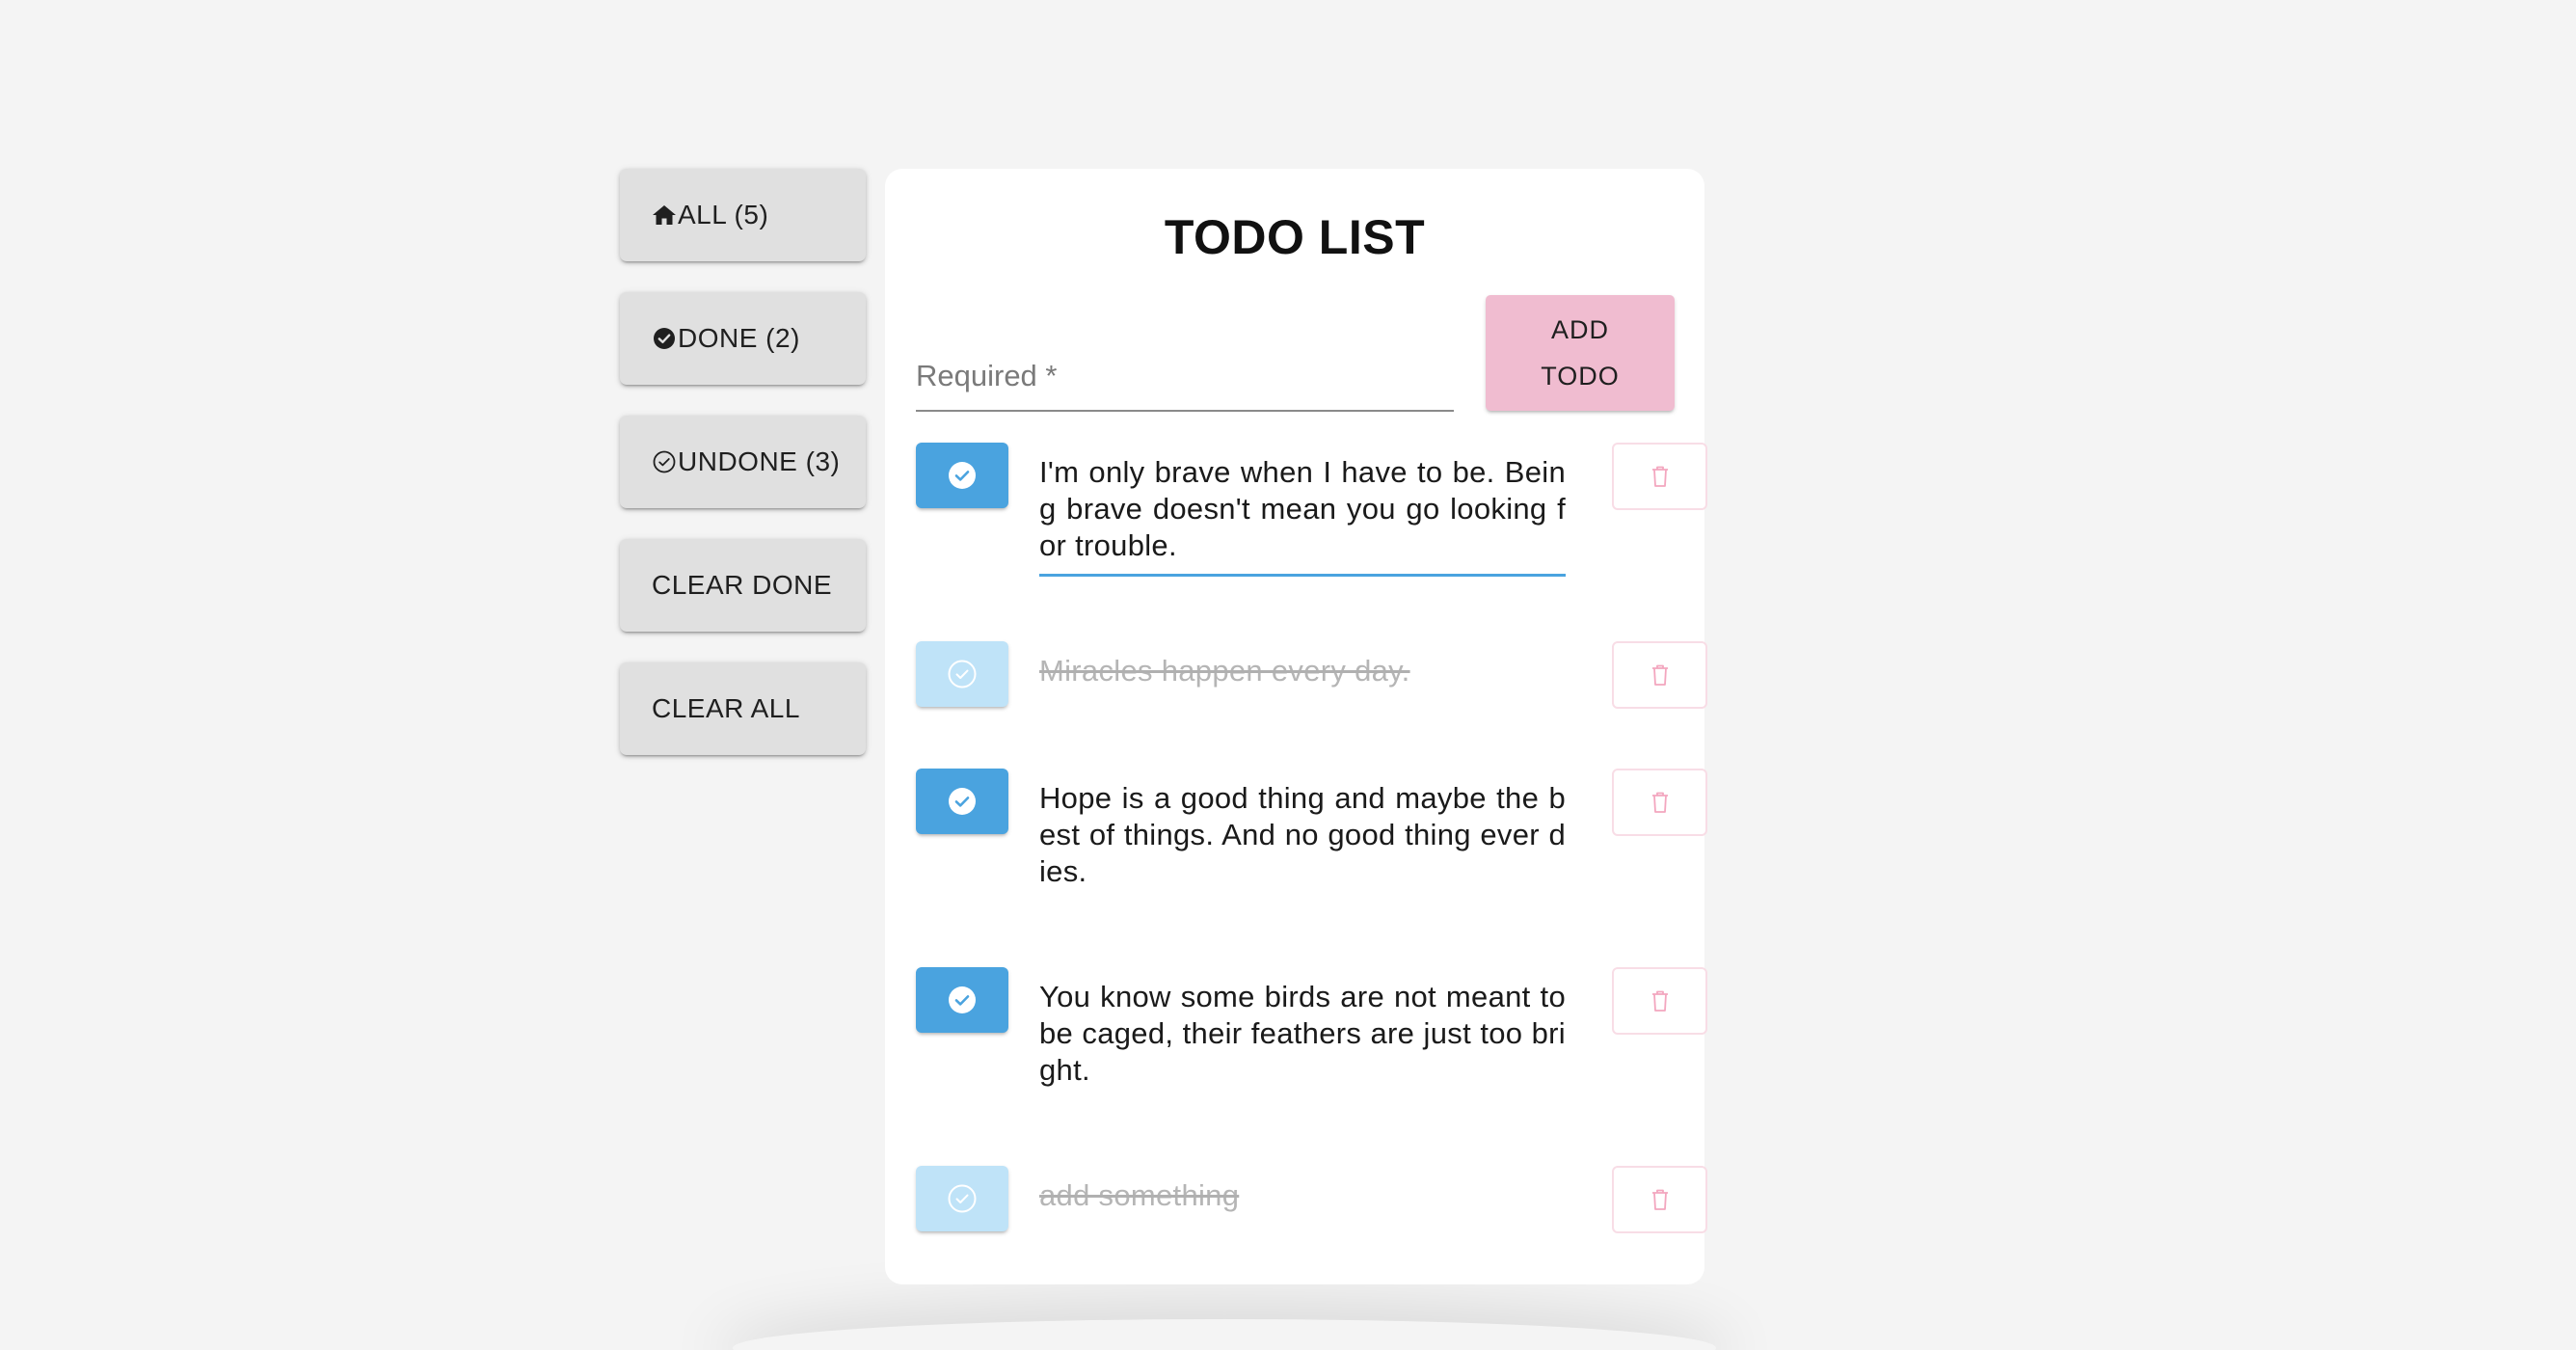 Image resolution: width=2576 pixels, height=1350 pixels. Describe the element at coordinates (726, 708) in the screenshot. I see `clear-all-label: CLEAR ALL` at that location.